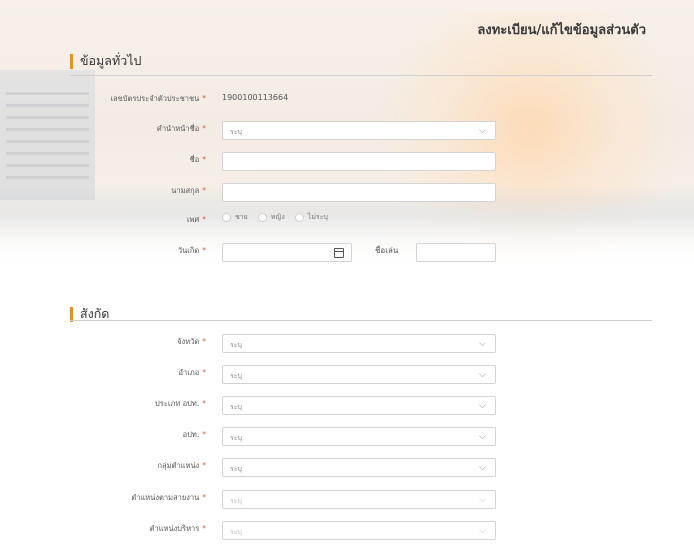  What do you see at coordinates (236, 407) in the screenshot?
I see `lao-type-selected: ระบุ` at bounding box center [236, 407].